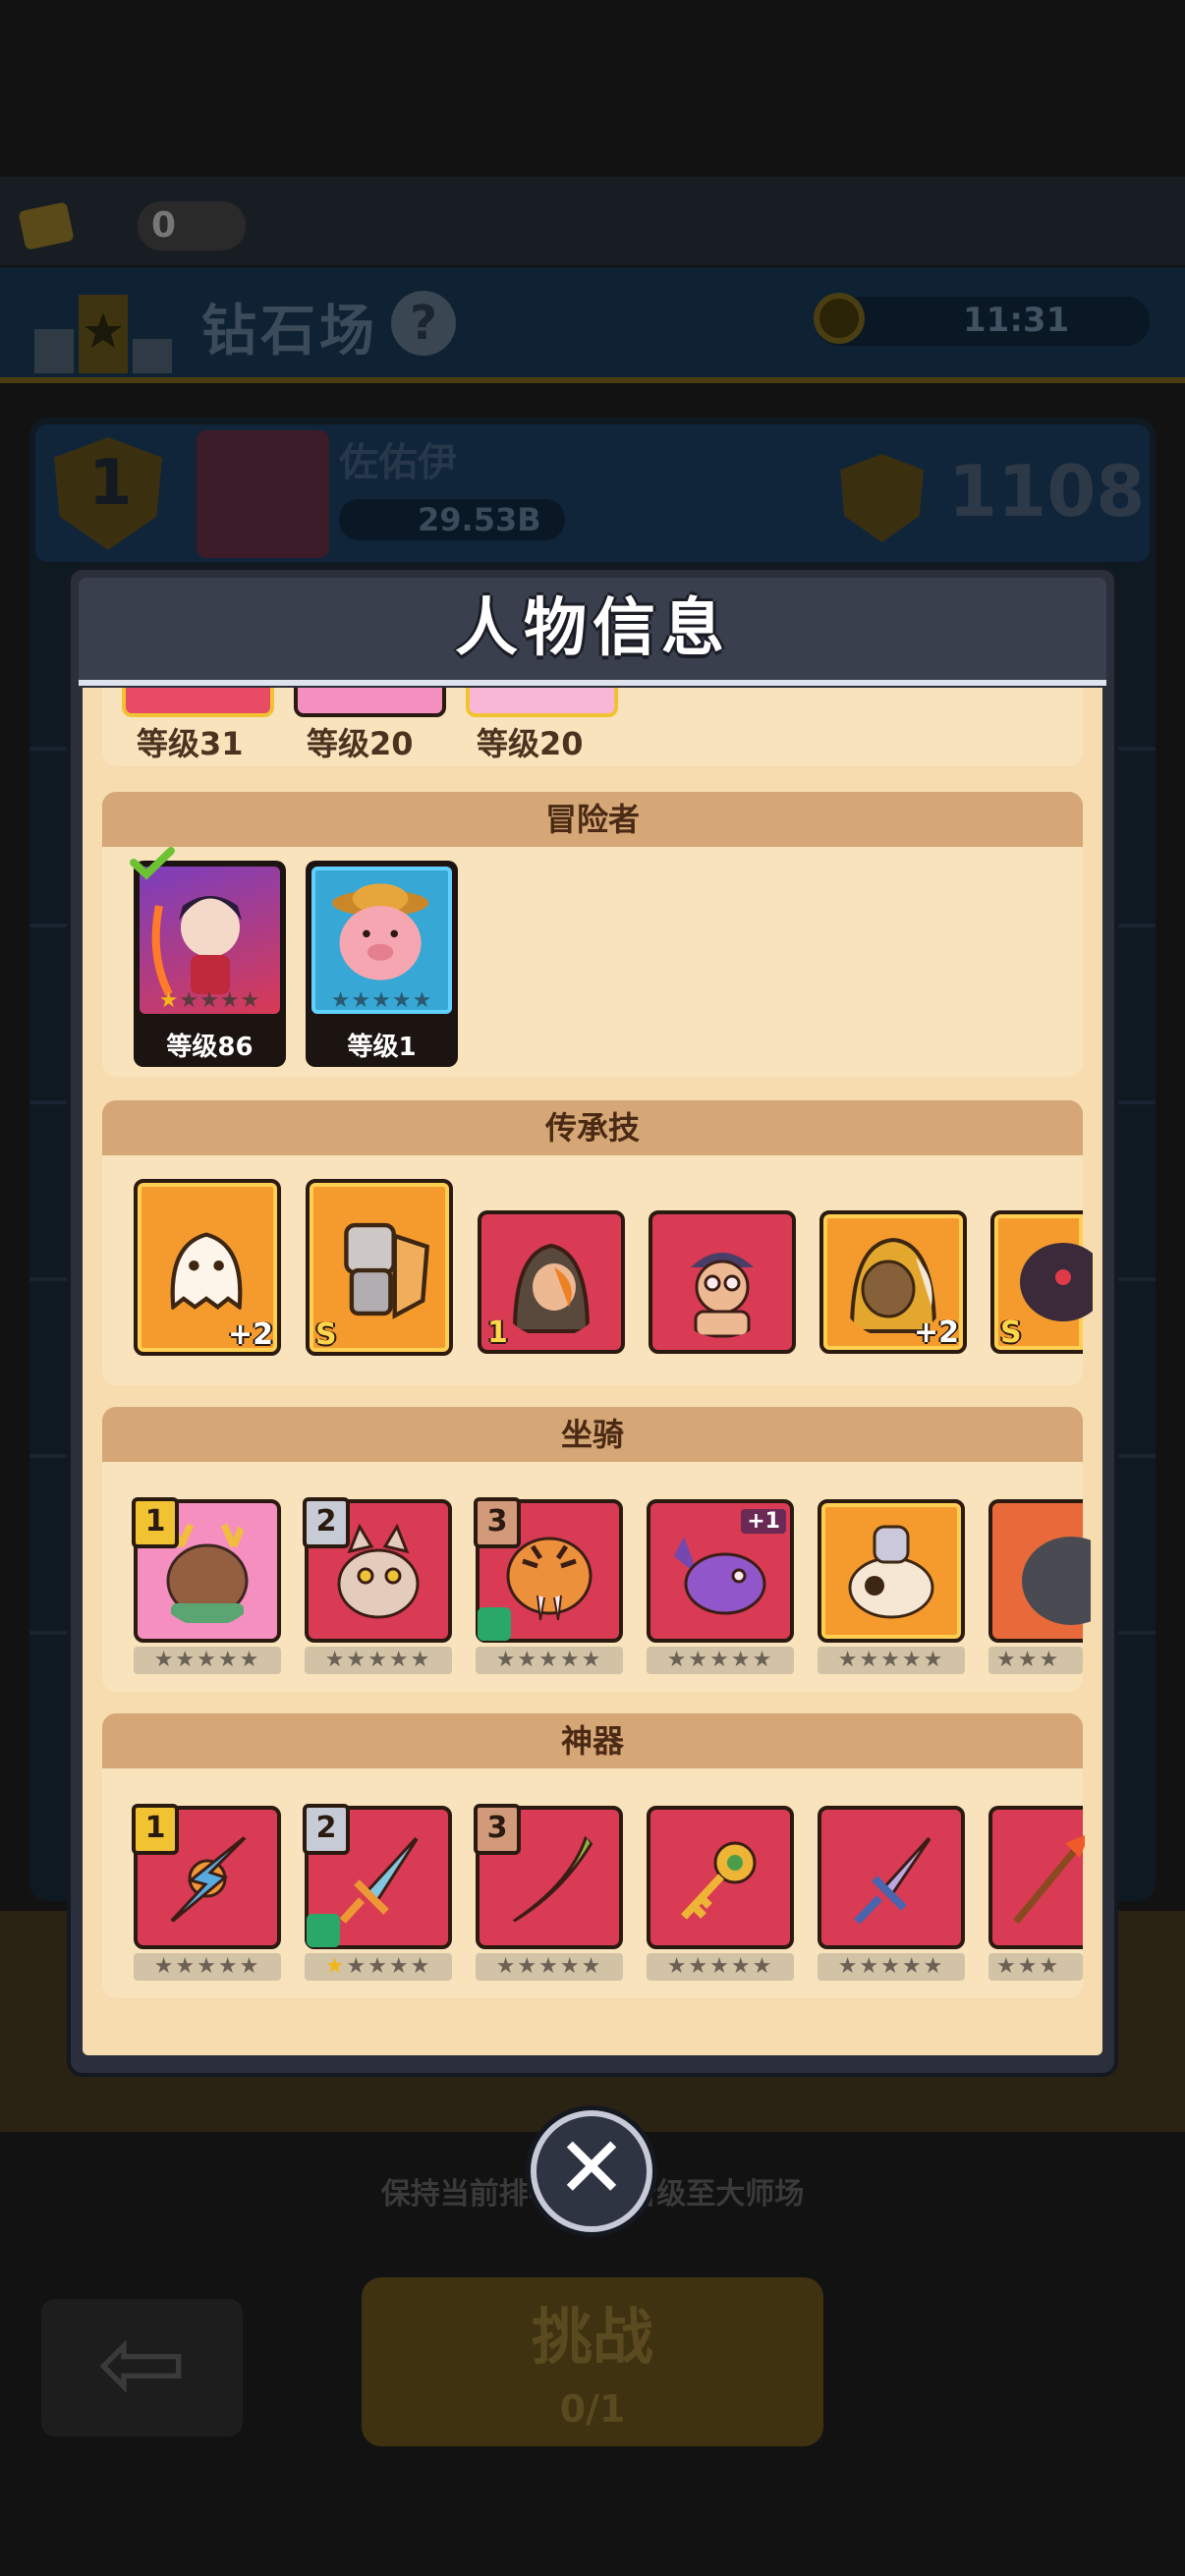 The height and width of the screenshot is (2576, 1185). What do you see at coordinates (210, 1047) in the screenshot?
I see `adventurer-level: 等级86` at bounding box center [210, 1047].